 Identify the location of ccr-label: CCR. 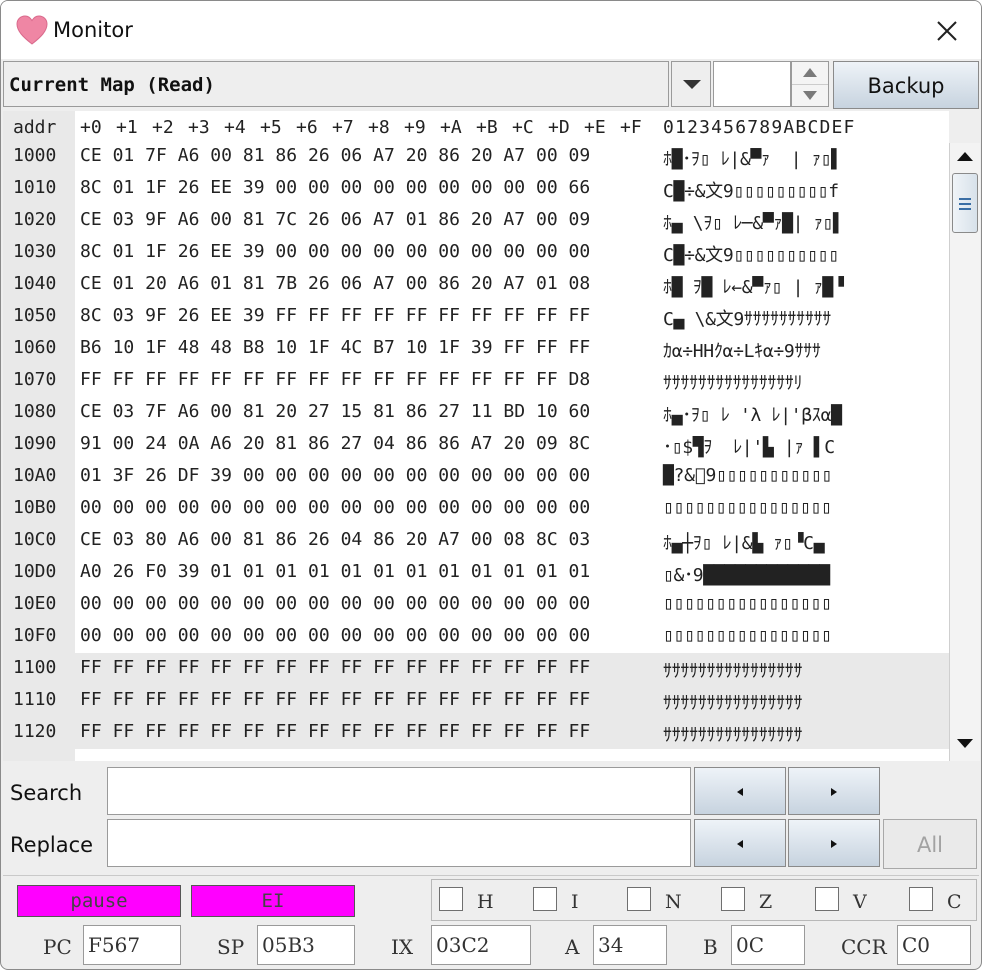
(864, 947).